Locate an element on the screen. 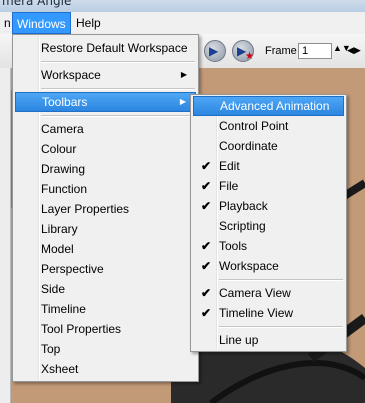  menu-item-label: Timeline View is located at coordinates (256, 313).